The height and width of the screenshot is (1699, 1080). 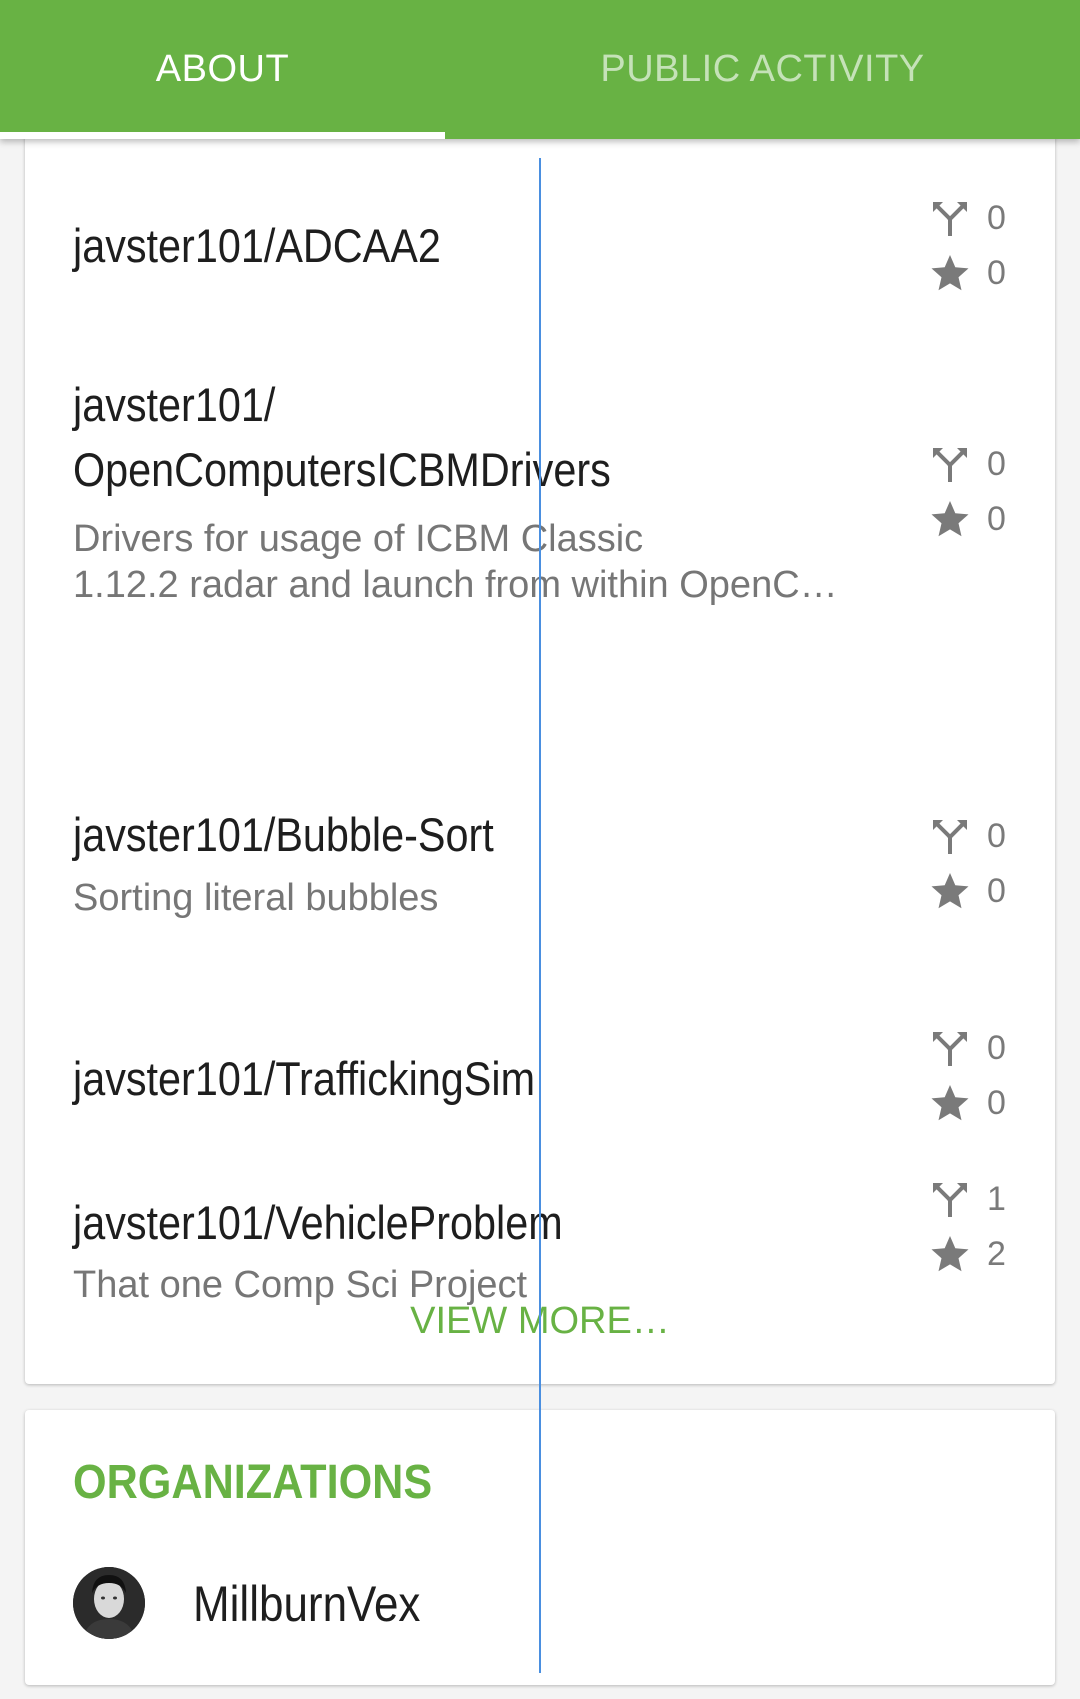 I want to click on repo-name-line-2: OpenComputersICBMDrivers, so click(x=342, y=469).